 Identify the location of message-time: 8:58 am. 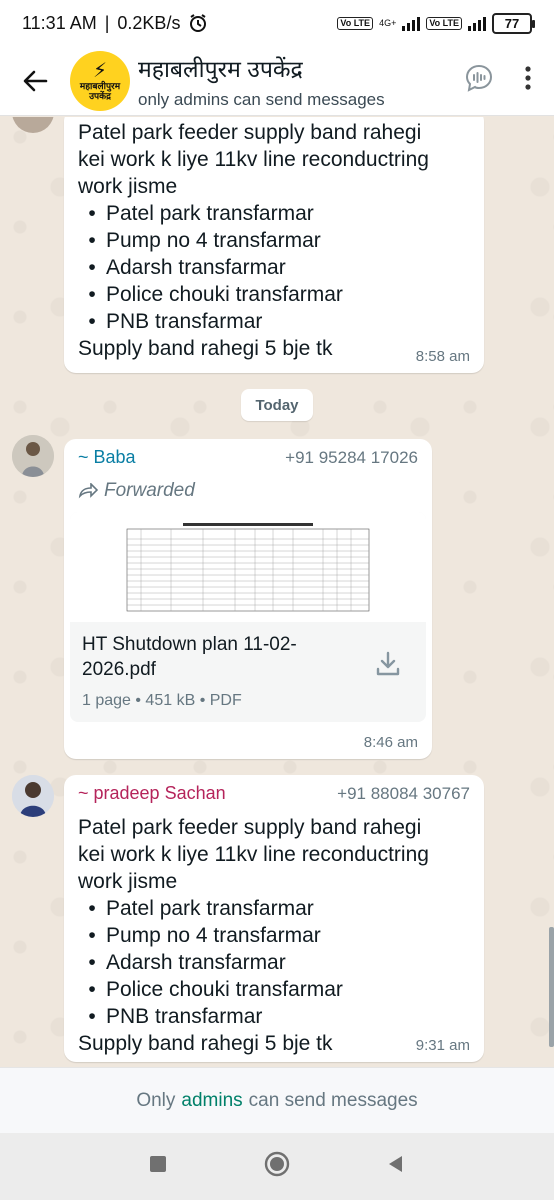
(442, 356).